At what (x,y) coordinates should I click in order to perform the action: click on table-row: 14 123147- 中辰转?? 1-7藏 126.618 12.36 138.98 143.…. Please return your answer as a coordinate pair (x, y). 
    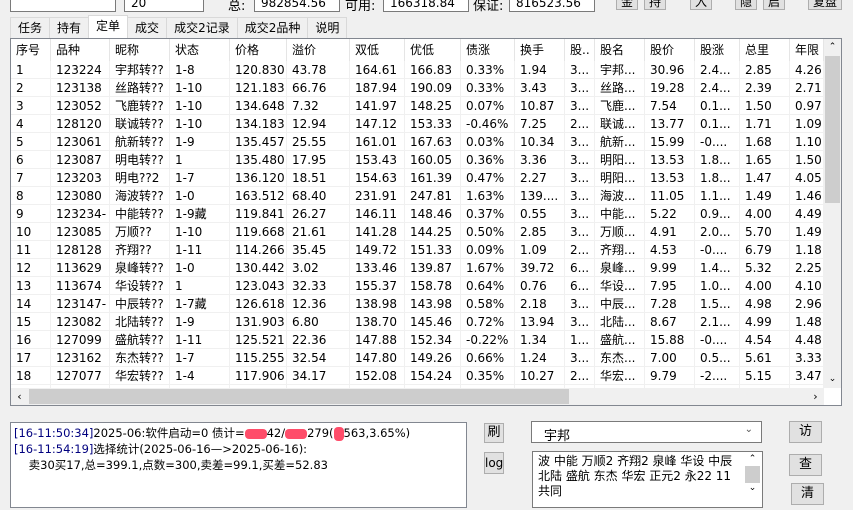
    Looking at the image, I should click on (417, 304).